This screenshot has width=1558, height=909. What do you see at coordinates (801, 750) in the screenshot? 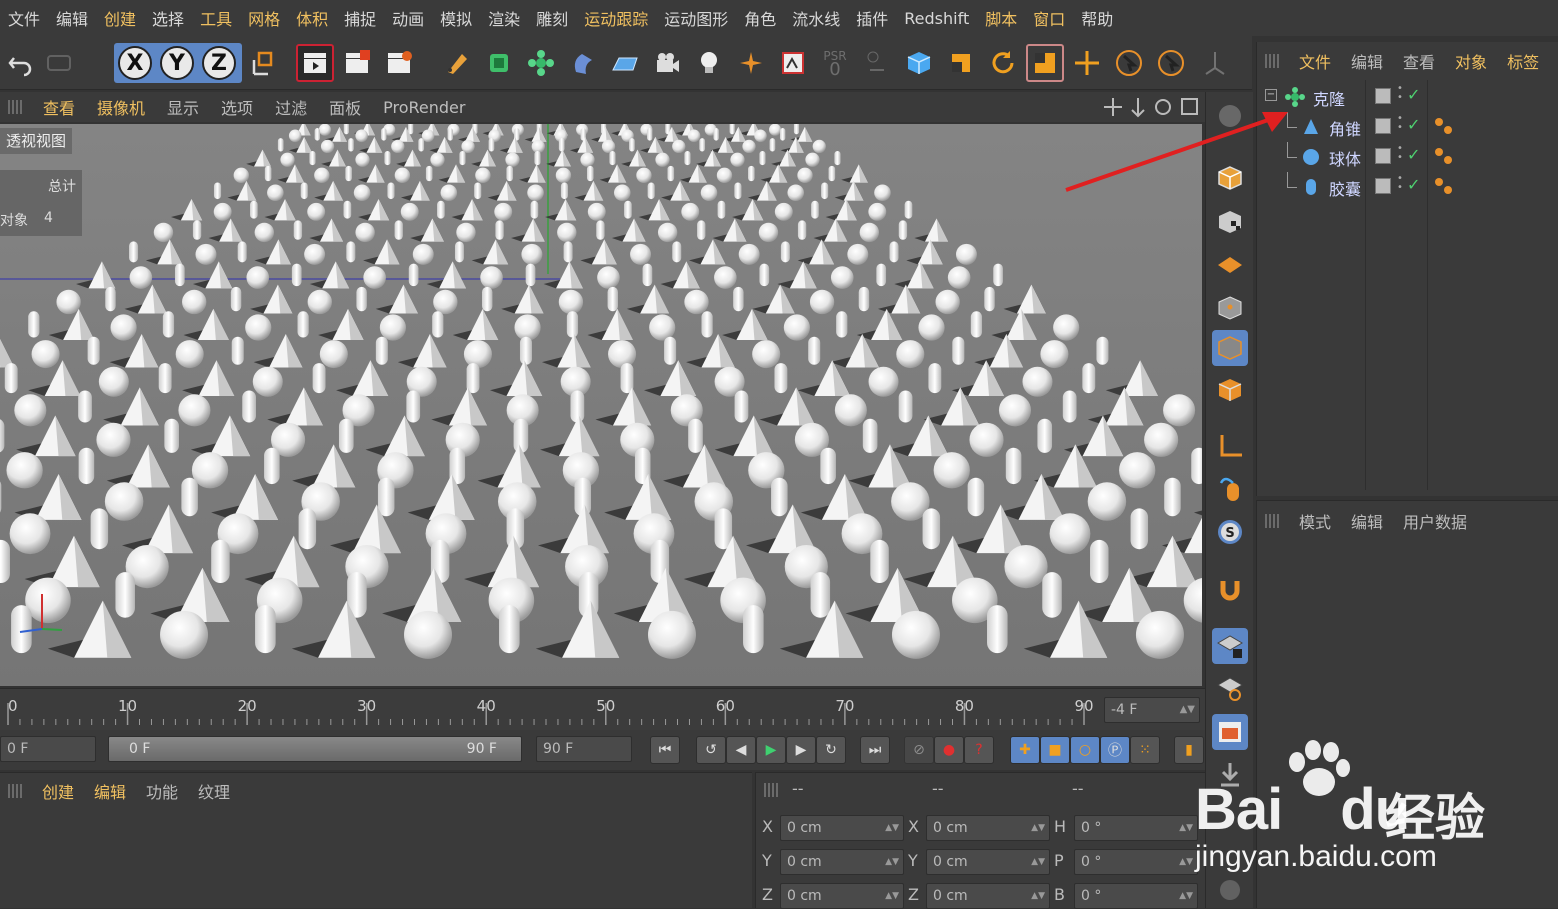
I see `next-frame-button: ▶` at bounding box center [801, 750].